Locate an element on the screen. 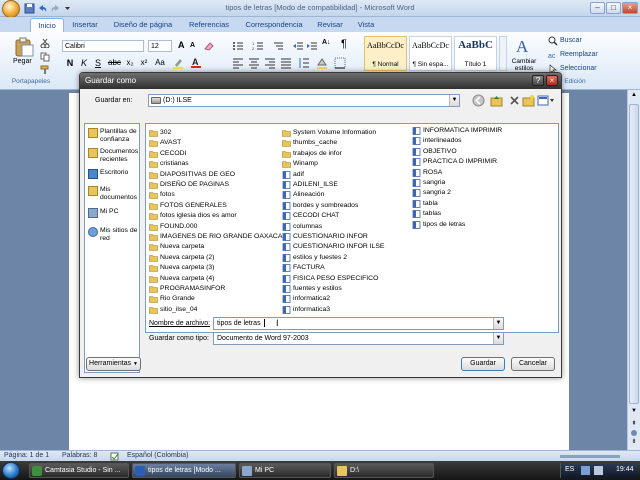  cut-icon is located at coordinates (45, 43).